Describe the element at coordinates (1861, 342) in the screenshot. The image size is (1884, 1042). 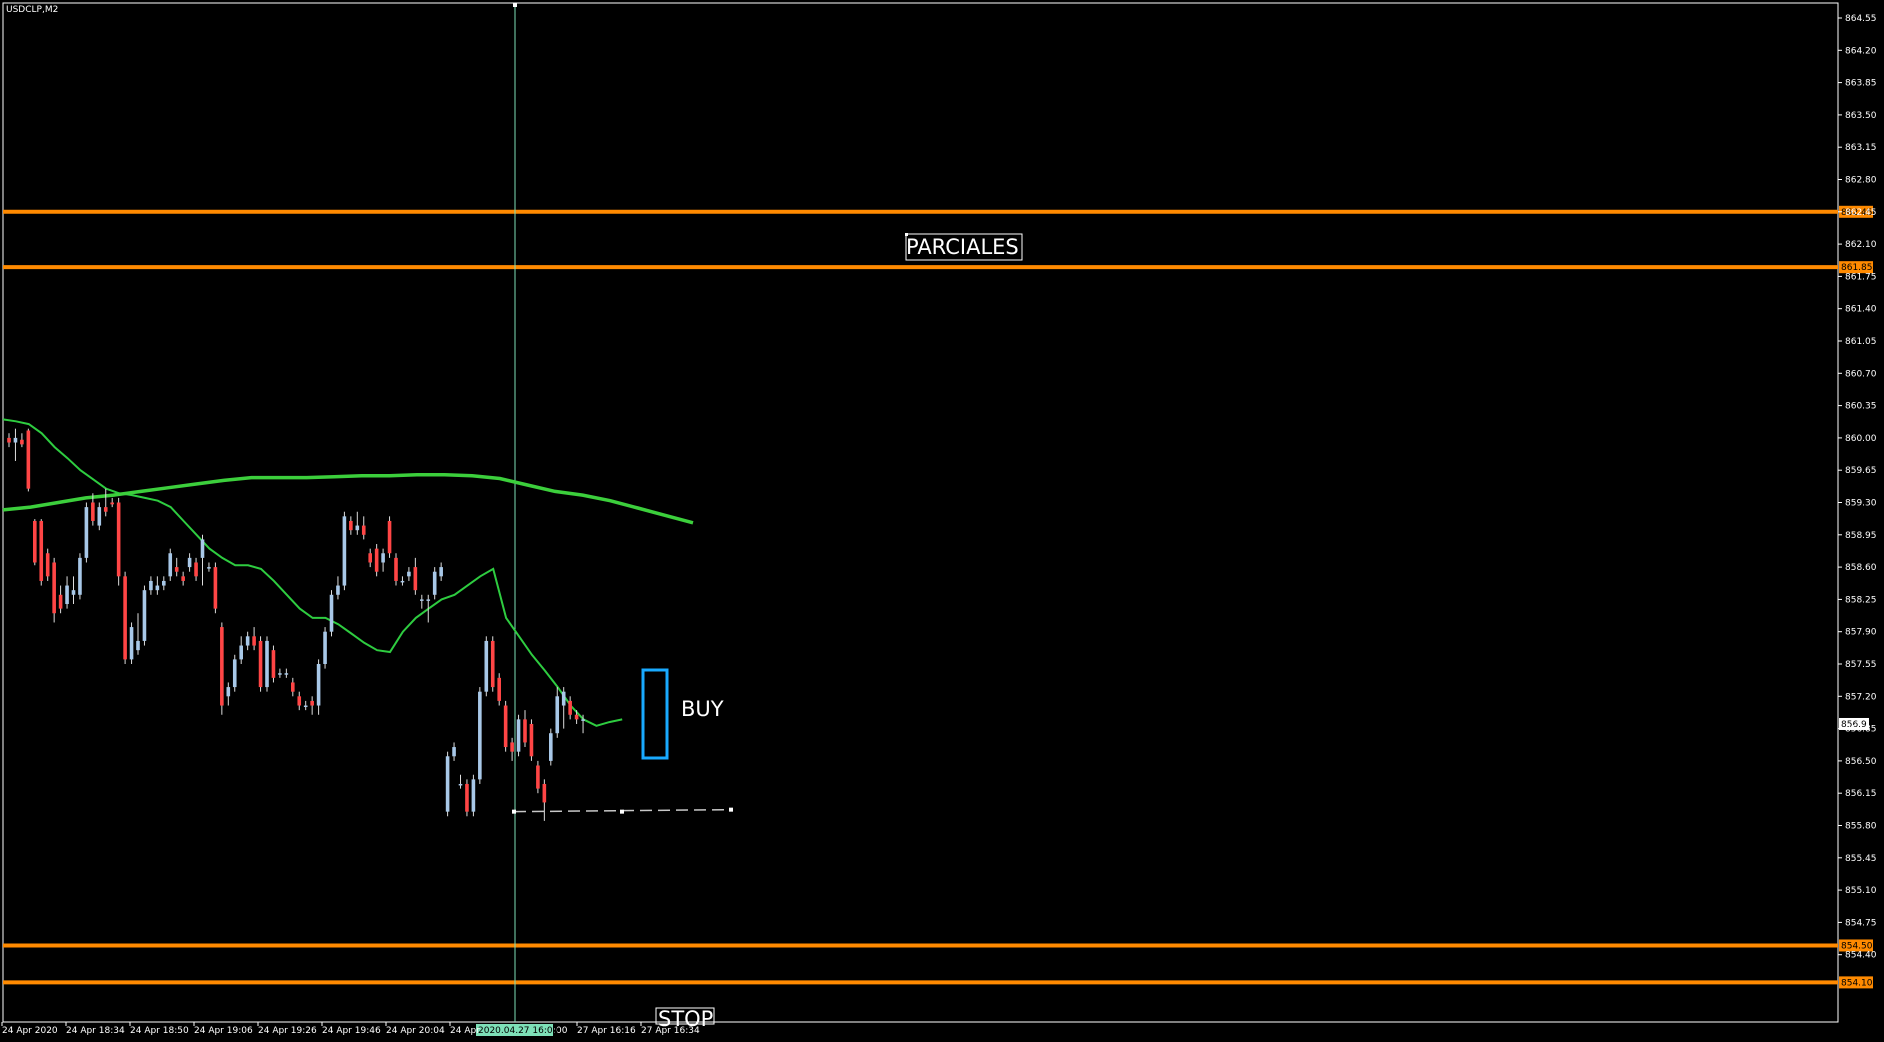
I see `y-tick-label: 861.05` at that location.